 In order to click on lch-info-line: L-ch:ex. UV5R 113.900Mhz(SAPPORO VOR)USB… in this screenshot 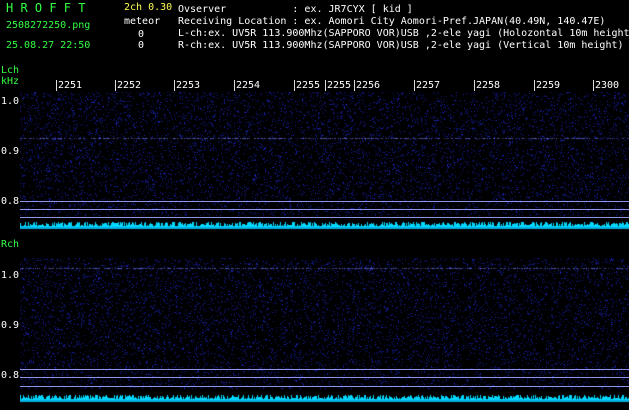, I will do `click(403, 33)`.